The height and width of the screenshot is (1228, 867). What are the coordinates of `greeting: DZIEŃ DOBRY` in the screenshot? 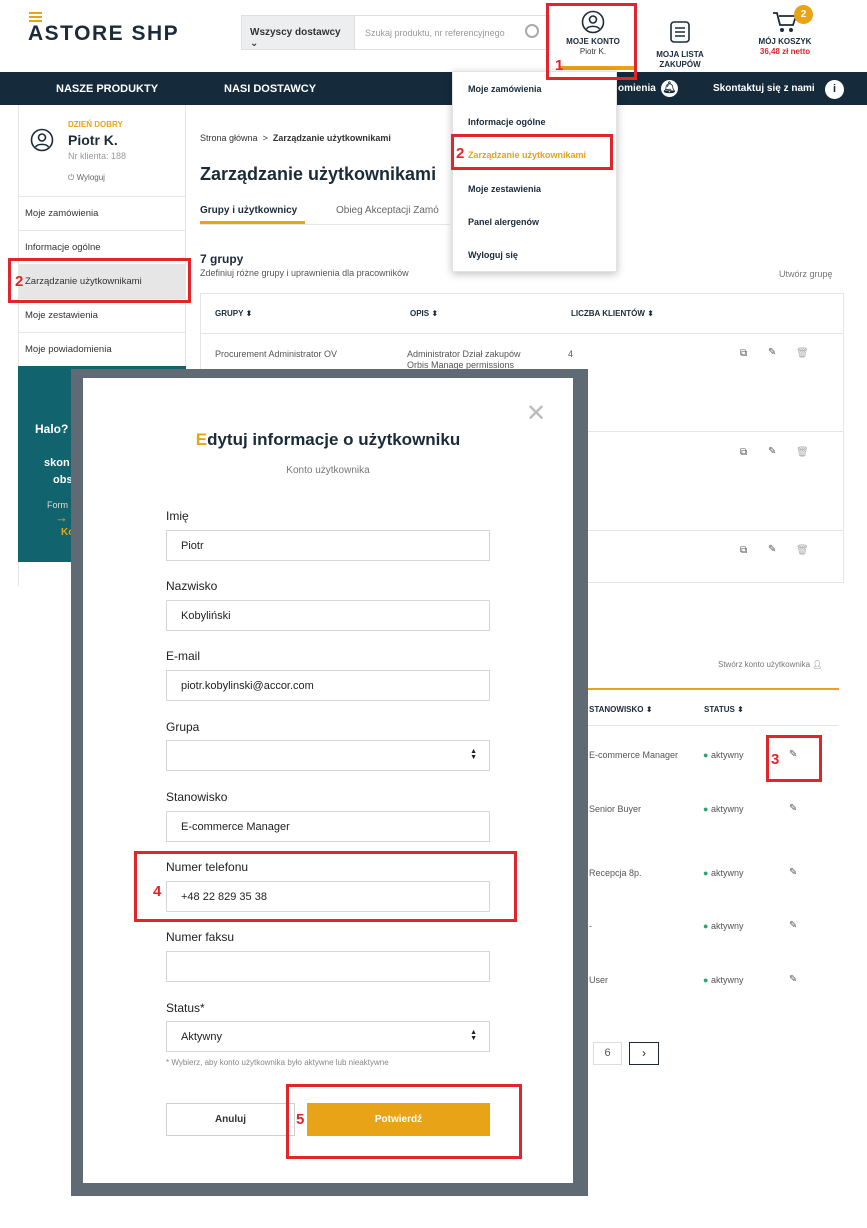 It's located at (95, 124).